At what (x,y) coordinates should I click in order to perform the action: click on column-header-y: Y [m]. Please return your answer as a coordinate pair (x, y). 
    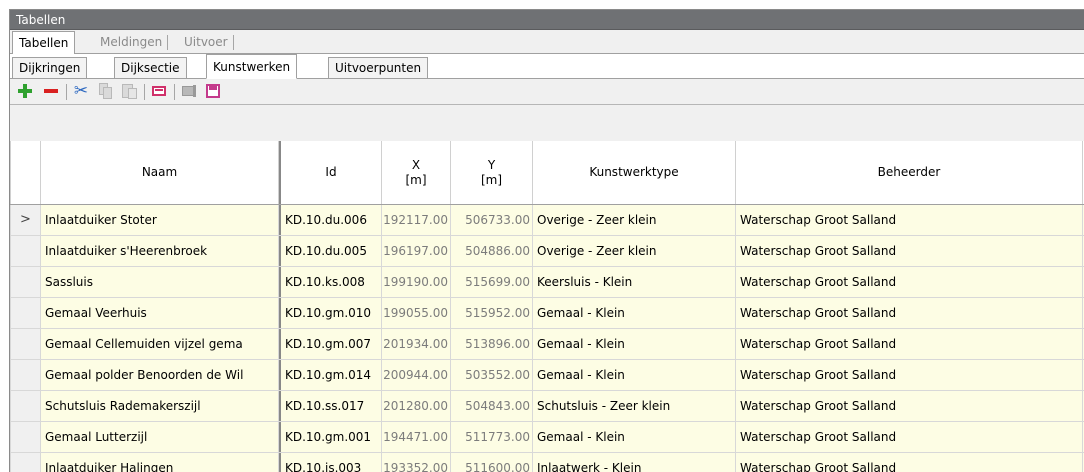
    Looking at the image, I should click on (492, 172).